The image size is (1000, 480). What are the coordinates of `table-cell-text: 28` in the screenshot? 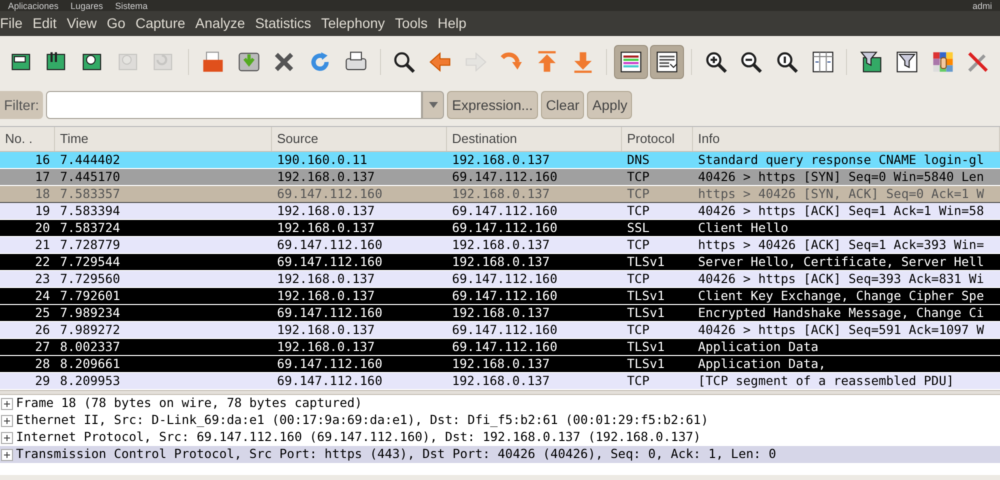 It's located at (42, 364).